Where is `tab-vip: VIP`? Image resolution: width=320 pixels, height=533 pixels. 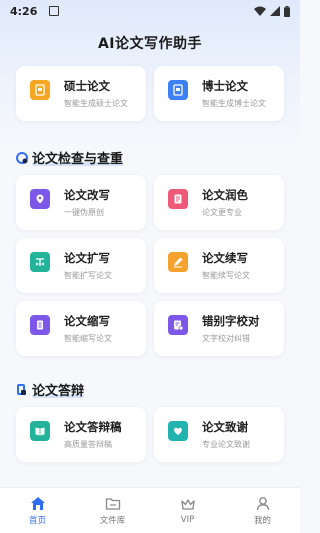
tab-vip: VIP is located at coordinates (187, 510).